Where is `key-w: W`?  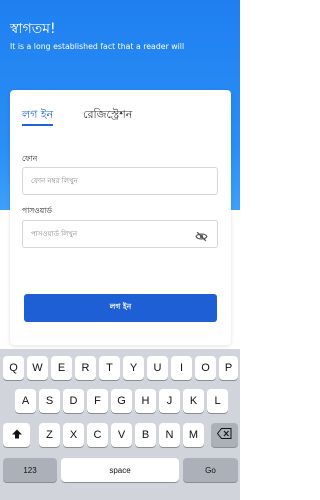 key-w: W is located at coordinates (37, 368).